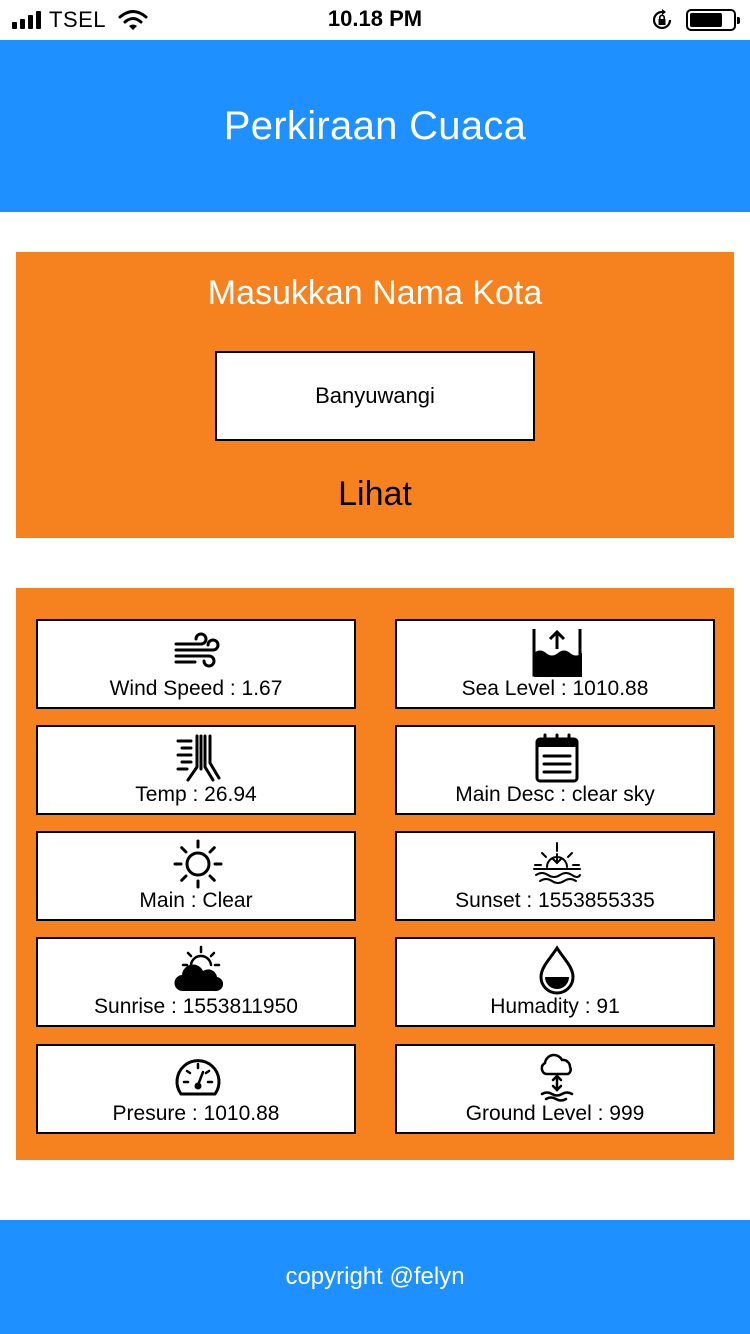  I want to click on sea-level-tile: Sea Level : 1010.88, so click(555, 664).